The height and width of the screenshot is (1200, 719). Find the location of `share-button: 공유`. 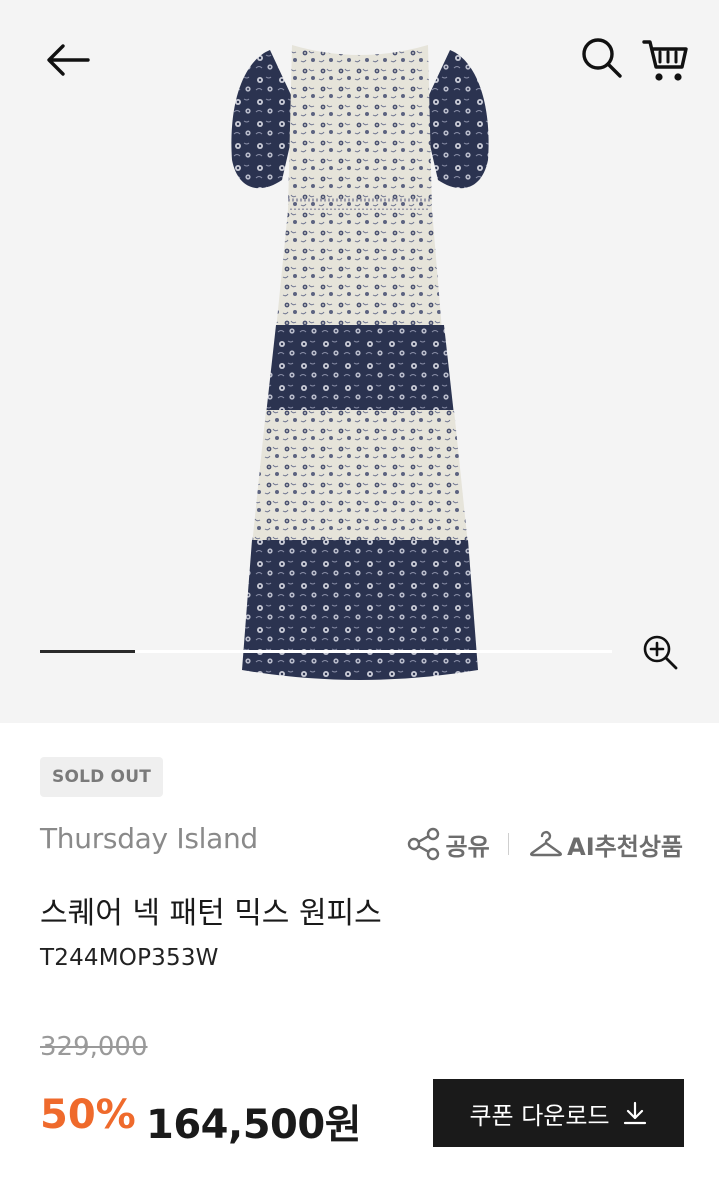

share-button: 공유 is located at coordinates (448, 844).